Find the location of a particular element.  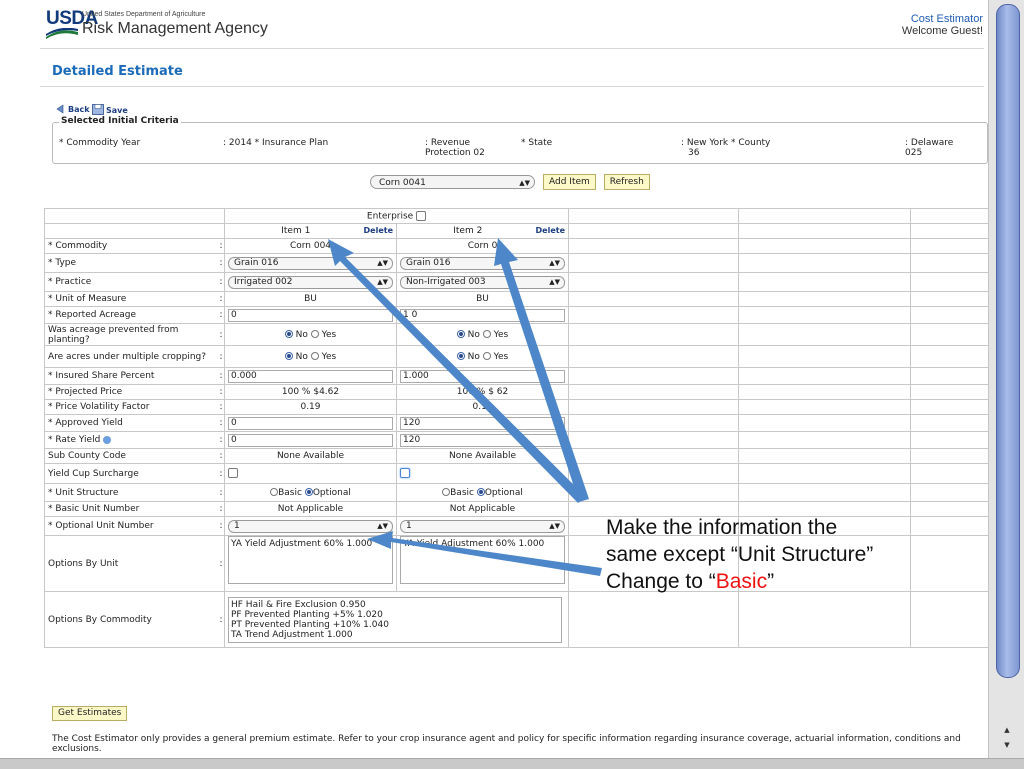

row-label: * Unit of Measure is located at coordinates (130, 299).